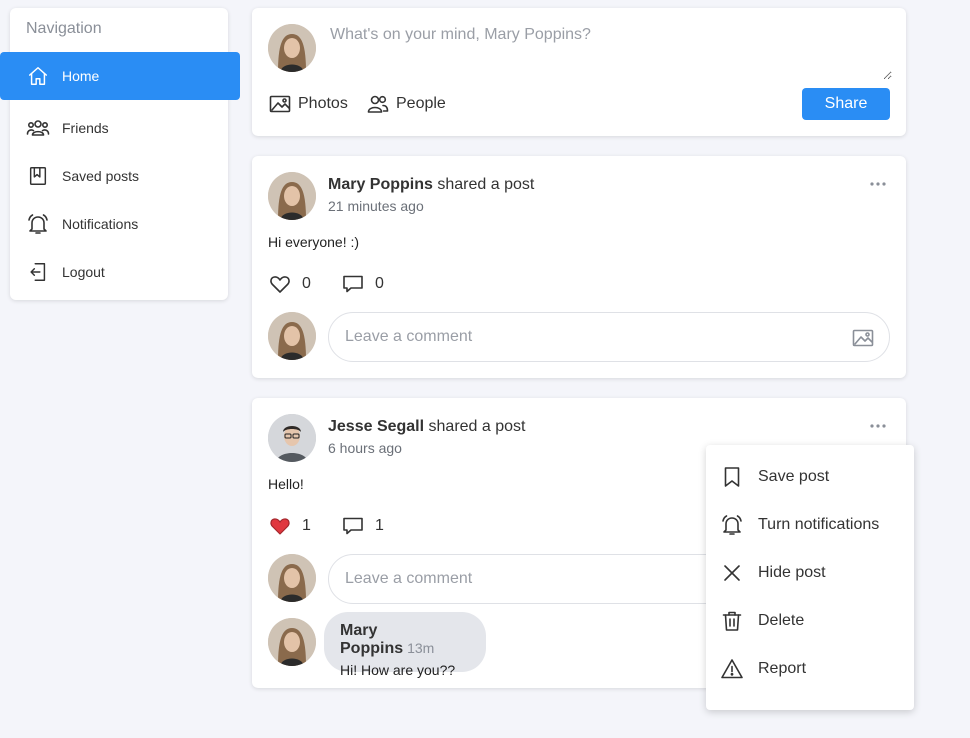 This screenshot has width=970, height=738. What do you see at coordinates (819, 524) in the screenshot?
I see `menu-item-label: Turn notifications` at bounding box center [819, 524].